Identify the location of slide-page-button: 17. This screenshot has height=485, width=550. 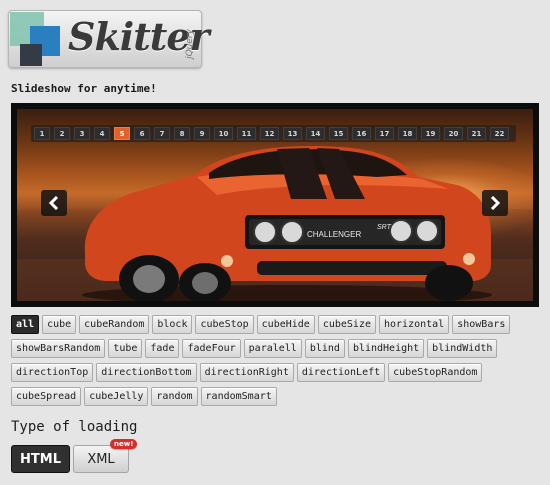
(384, 133).